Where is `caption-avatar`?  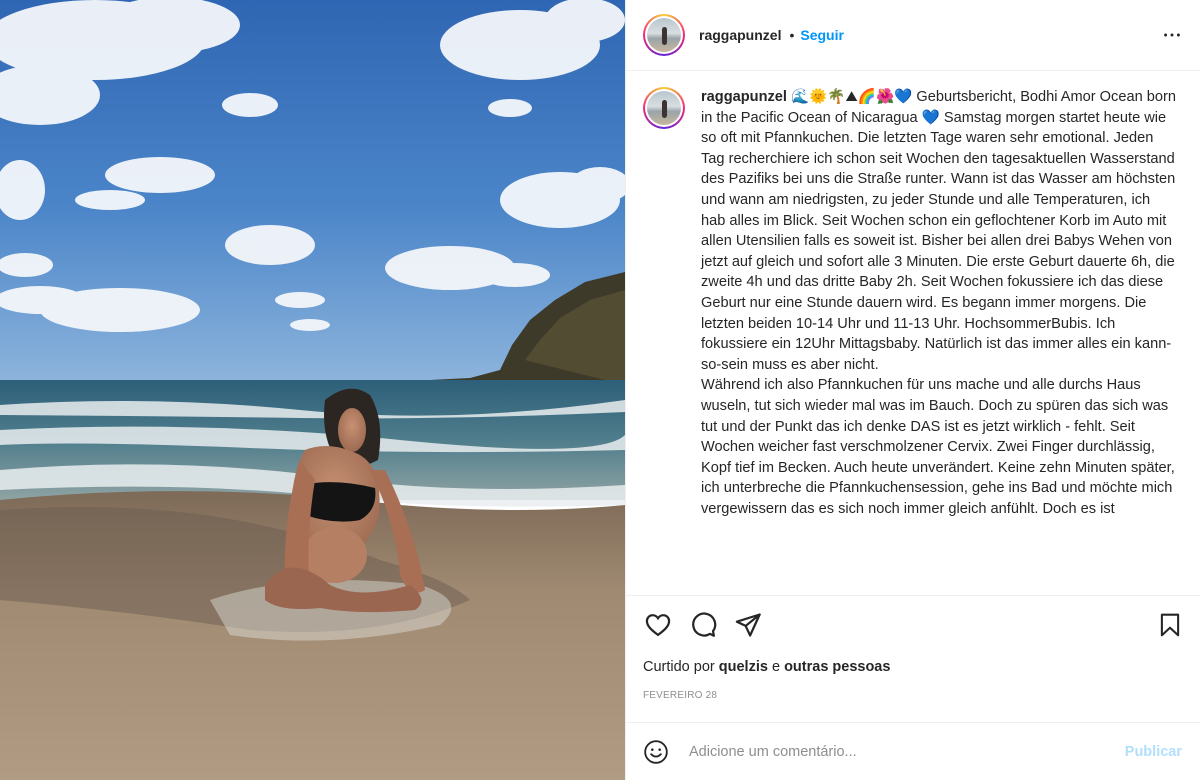
caption-avatar is located at coordinates (664, 108).